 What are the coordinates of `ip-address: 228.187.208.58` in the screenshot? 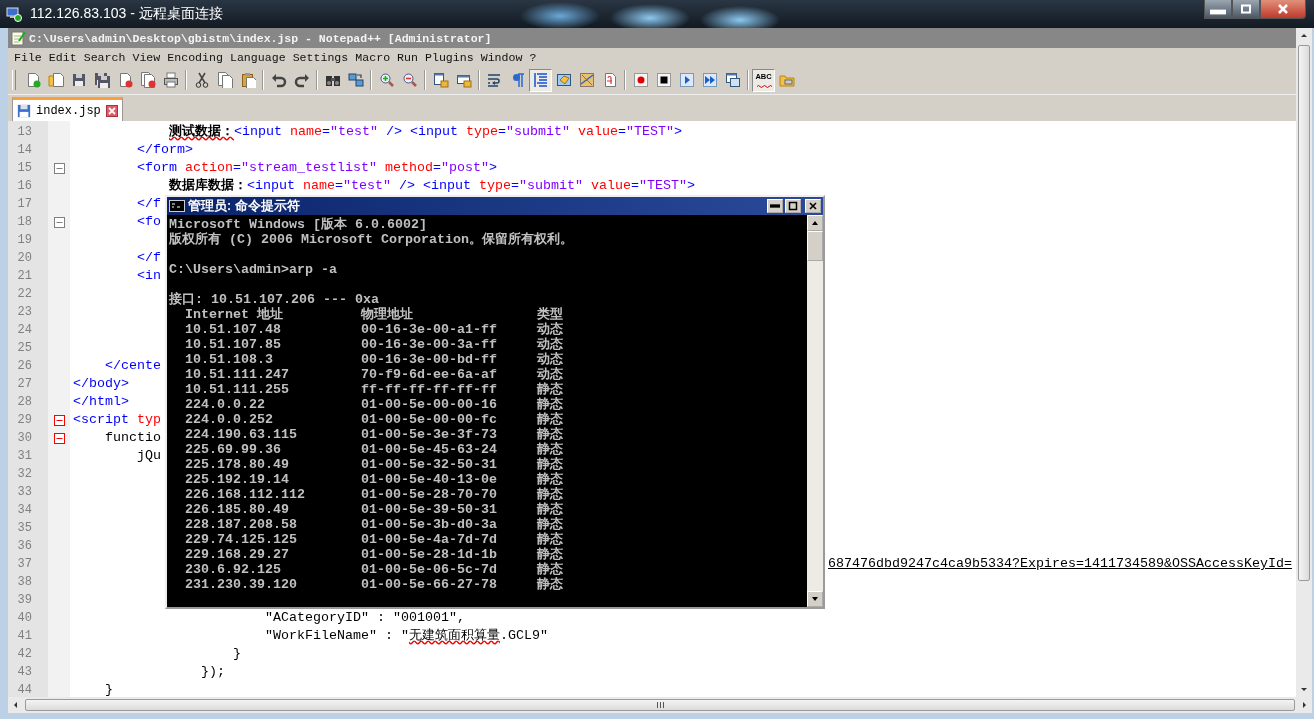 It's located at (241, 524).